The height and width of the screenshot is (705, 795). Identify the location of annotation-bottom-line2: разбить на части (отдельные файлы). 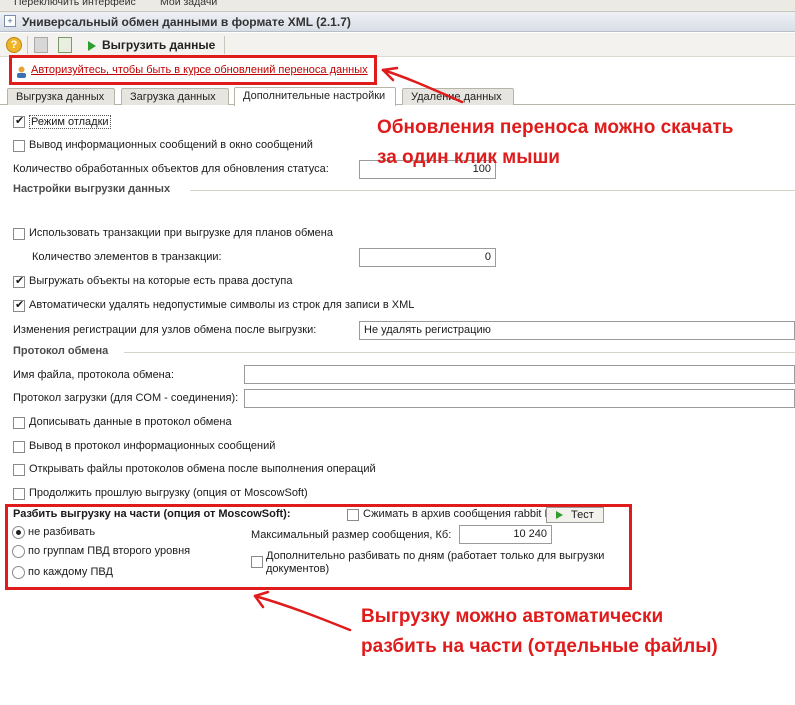
(539, 646).